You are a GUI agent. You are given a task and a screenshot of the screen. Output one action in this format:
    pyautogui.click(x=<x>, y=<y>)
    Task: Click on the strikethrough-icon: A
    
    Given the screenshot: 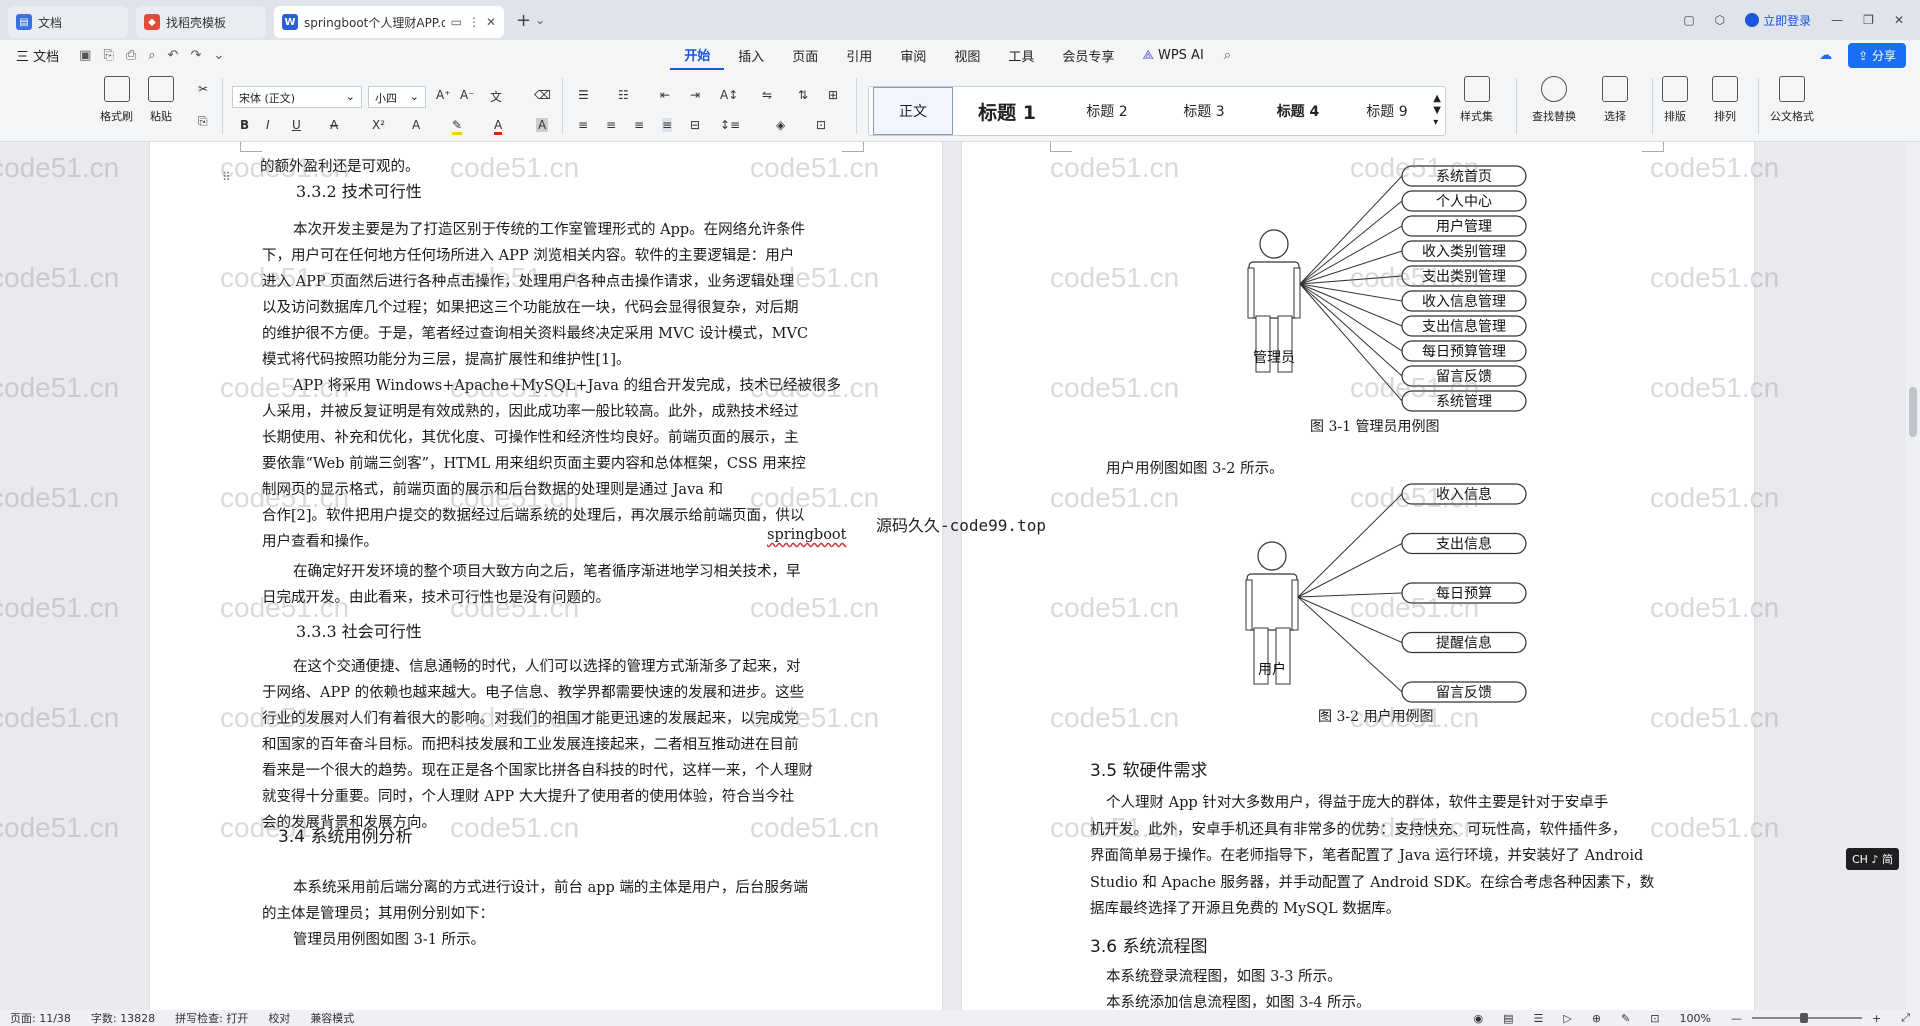 What is the action you would take?
    pyautogui.click(x=334, y=125)
    